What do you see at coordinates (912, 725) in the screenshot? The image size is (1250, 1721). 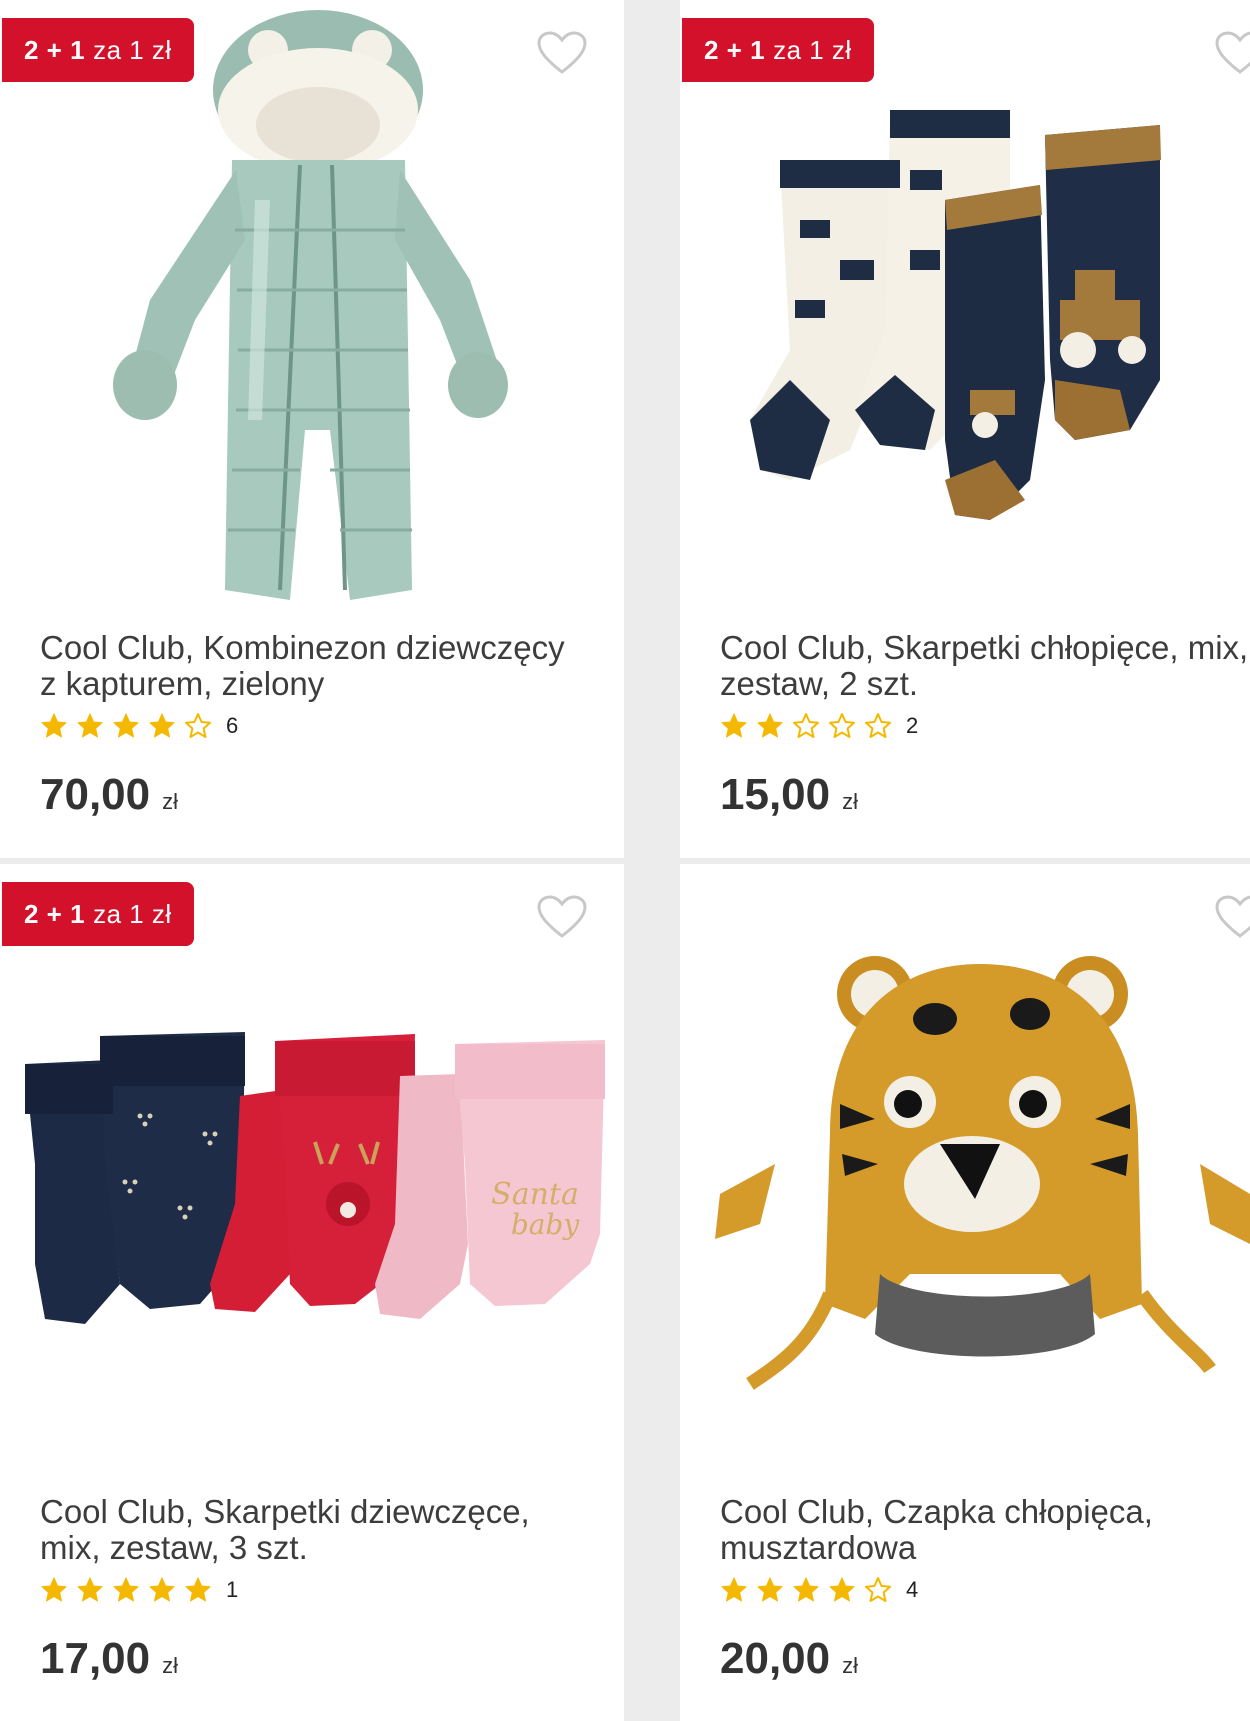 I see `rating-count: 2` at bounding box center [912, 725].